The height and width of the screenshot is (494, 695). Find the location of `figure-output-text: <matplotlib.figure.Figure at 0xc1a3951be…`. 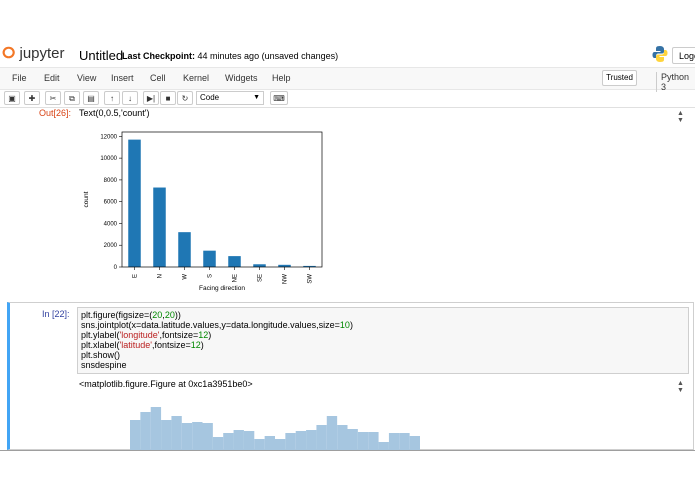

figure-output-text: <matplotlib.figure.Figure at 0xc1a3951be… is located at coordinates (166, 384).